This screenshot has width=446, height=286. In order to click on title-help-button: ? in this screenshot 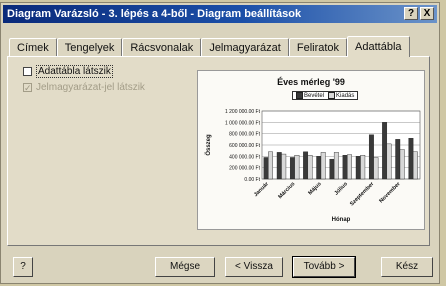, I will do `click(411, 13)`.